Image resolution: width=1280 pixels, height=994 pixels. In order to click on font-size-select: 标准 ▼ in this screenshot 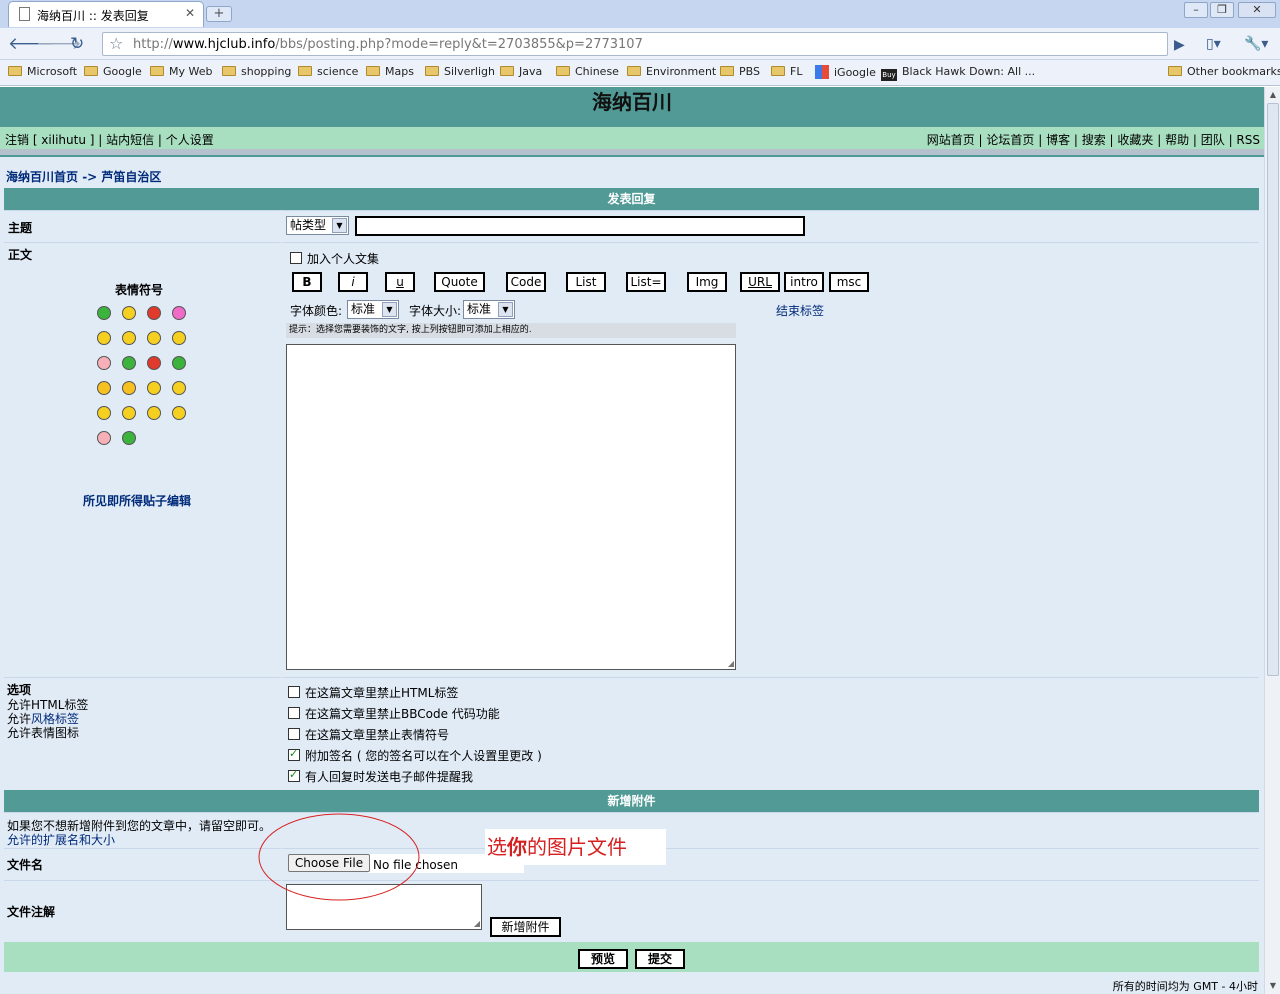, I will do `click(489, 309)`.